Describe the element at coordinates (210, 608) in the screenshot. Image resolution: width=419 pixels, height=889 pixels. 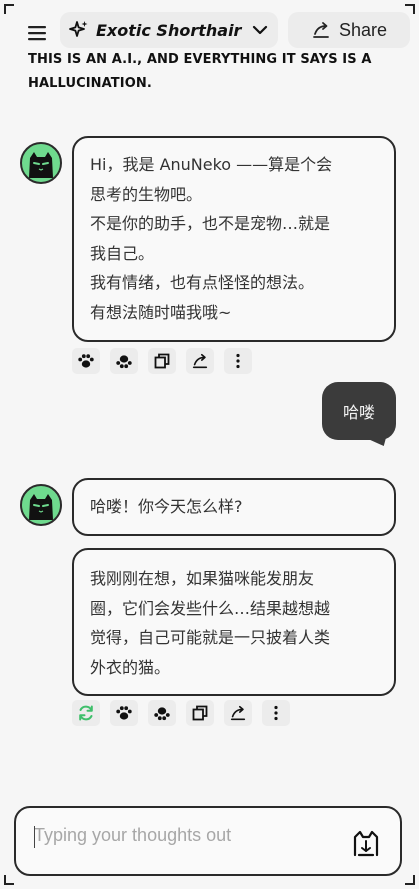
I see `message-line: 圈，它们会发些什么…结果越想越` at that location.